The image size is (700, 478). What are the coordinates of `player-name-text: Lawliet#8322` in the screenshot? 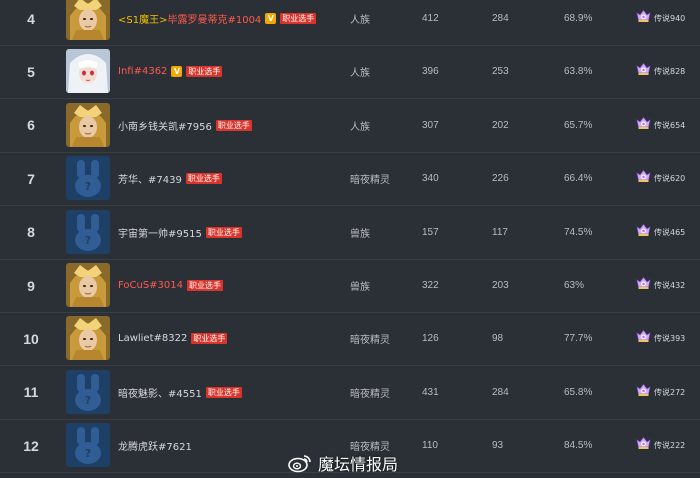 It's located at (153, 339).